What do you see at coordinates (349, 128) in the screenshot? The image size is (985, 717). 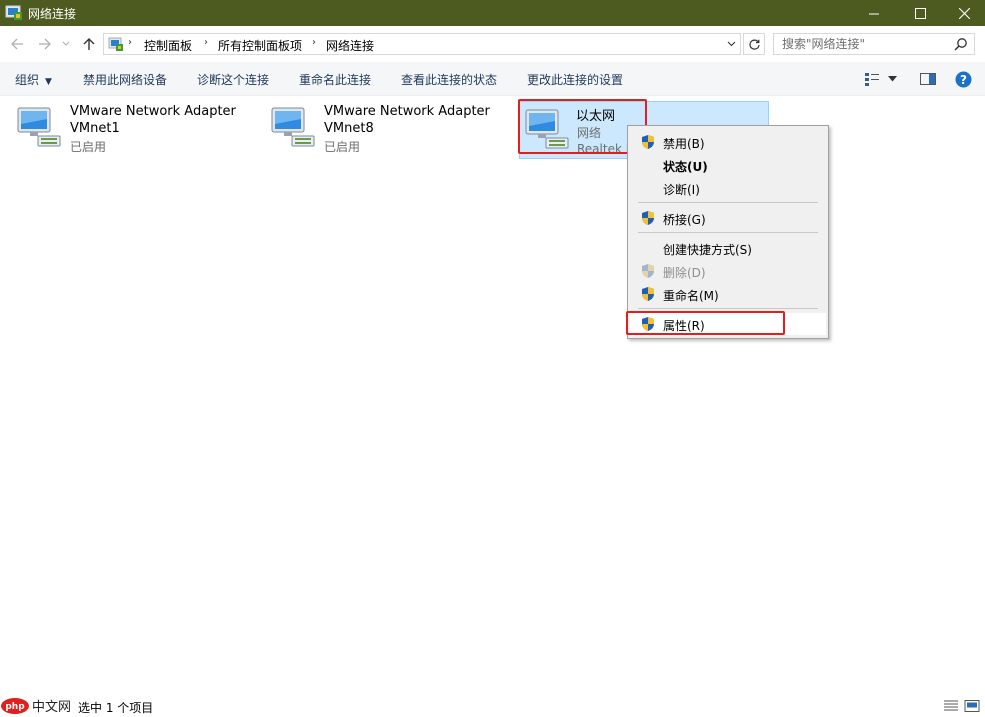 I see `connection-device: VMnet8` at bounding box center [349, 128].